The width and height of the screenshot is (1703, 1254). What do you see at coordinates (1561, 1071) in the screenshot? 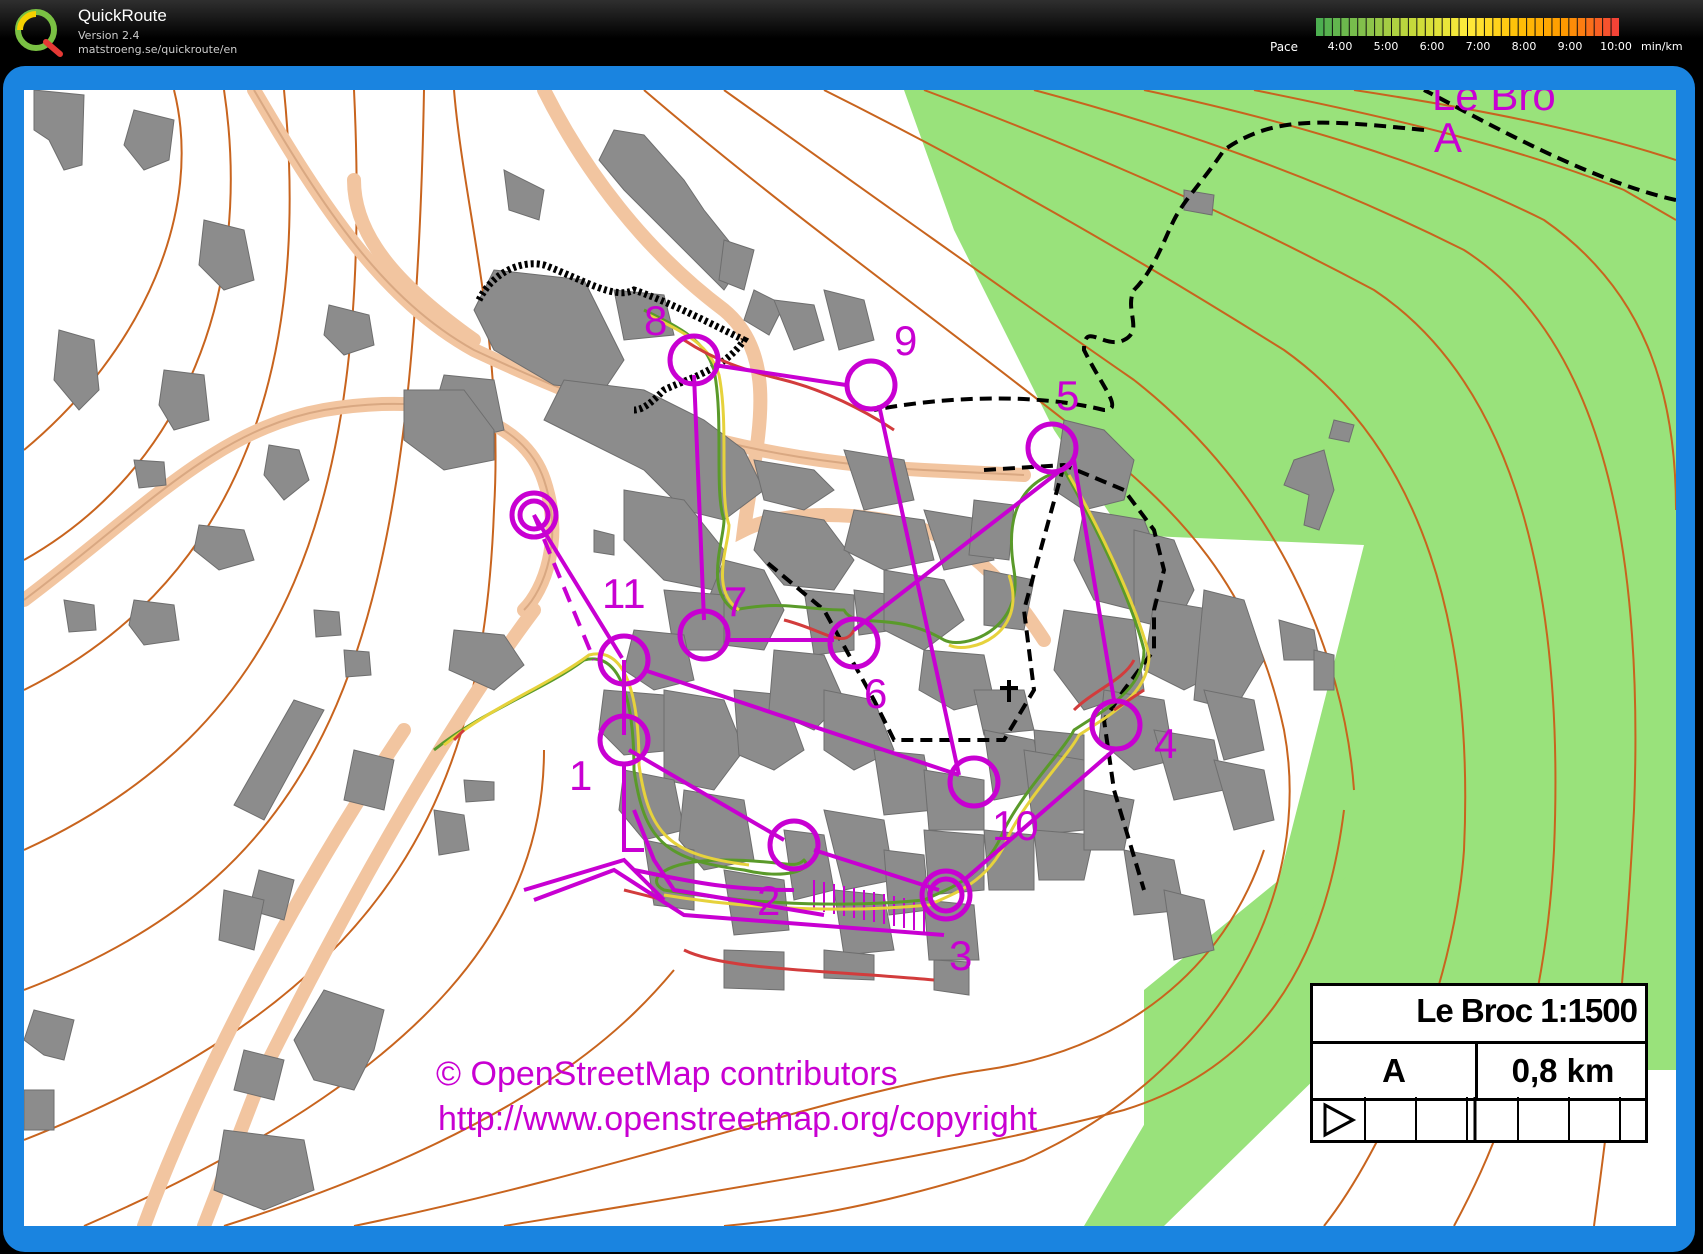
I see `legend-length: 0,8 km` at bounding box center [1561, 1071].